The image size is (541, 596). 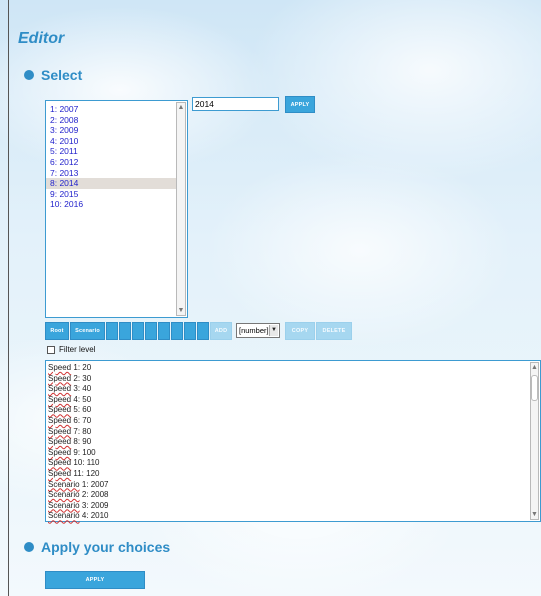 What do you see at coordinates (95, 484) in the screenshot?
I see `entry-value: 1: 2007` at bounding box center [95, 484].